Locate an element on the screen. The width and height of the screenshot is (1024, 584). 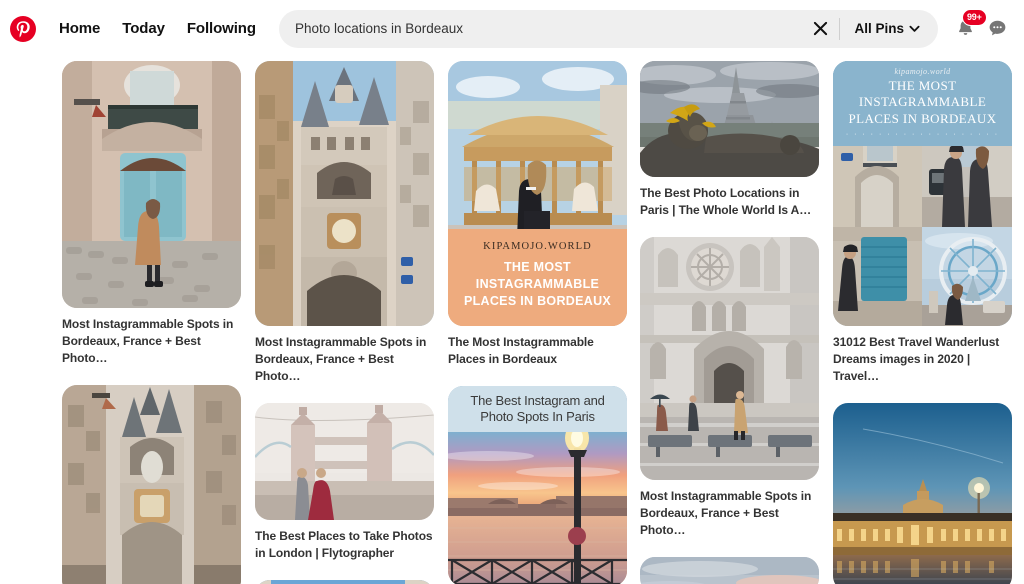
grosse-cloche-bell-tower-image is located at coordinates (344, 193).